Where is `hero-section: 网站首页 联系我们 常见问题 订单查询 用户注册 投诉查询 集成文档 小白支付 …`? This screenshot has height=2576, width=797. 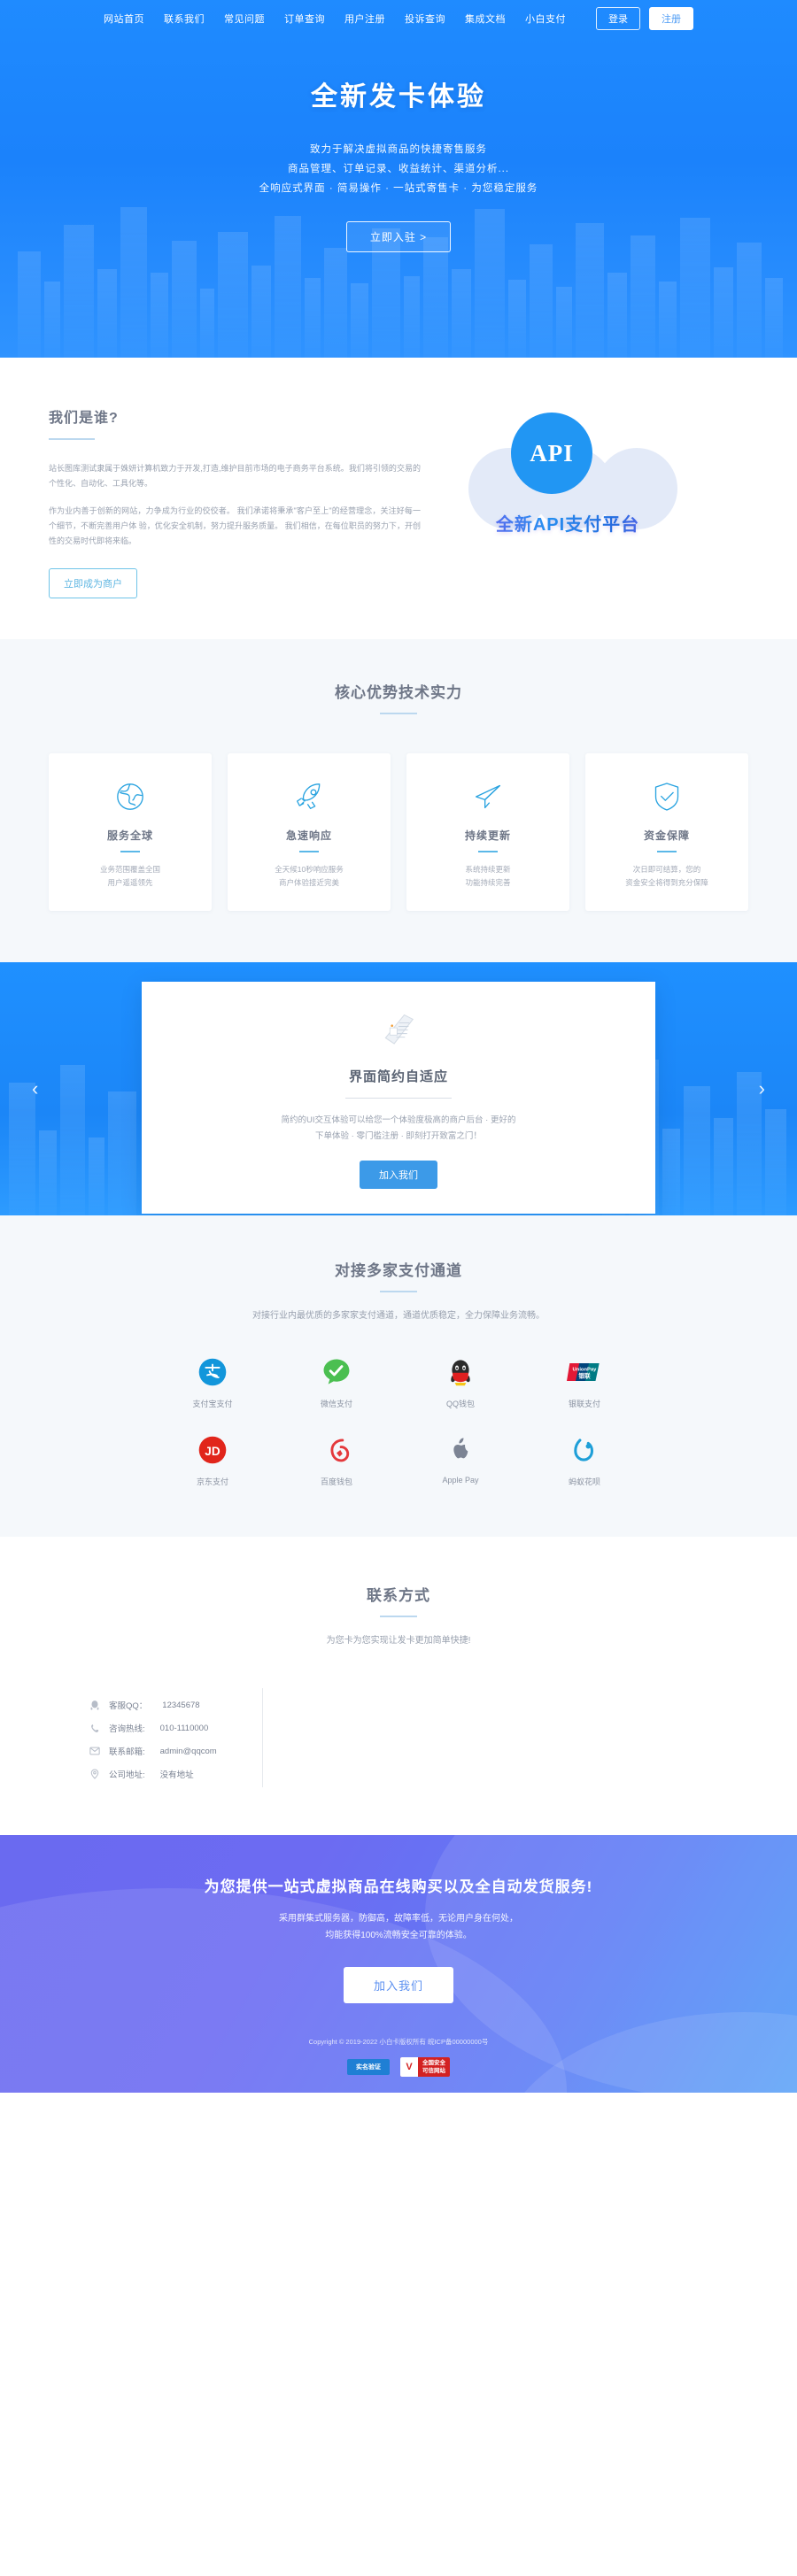 hero-section: 网站首页 联系我们 常见问题 订单查询 用户注册 投诉查询 集成文档 小白支付 … is located at coordinates (398, 179).